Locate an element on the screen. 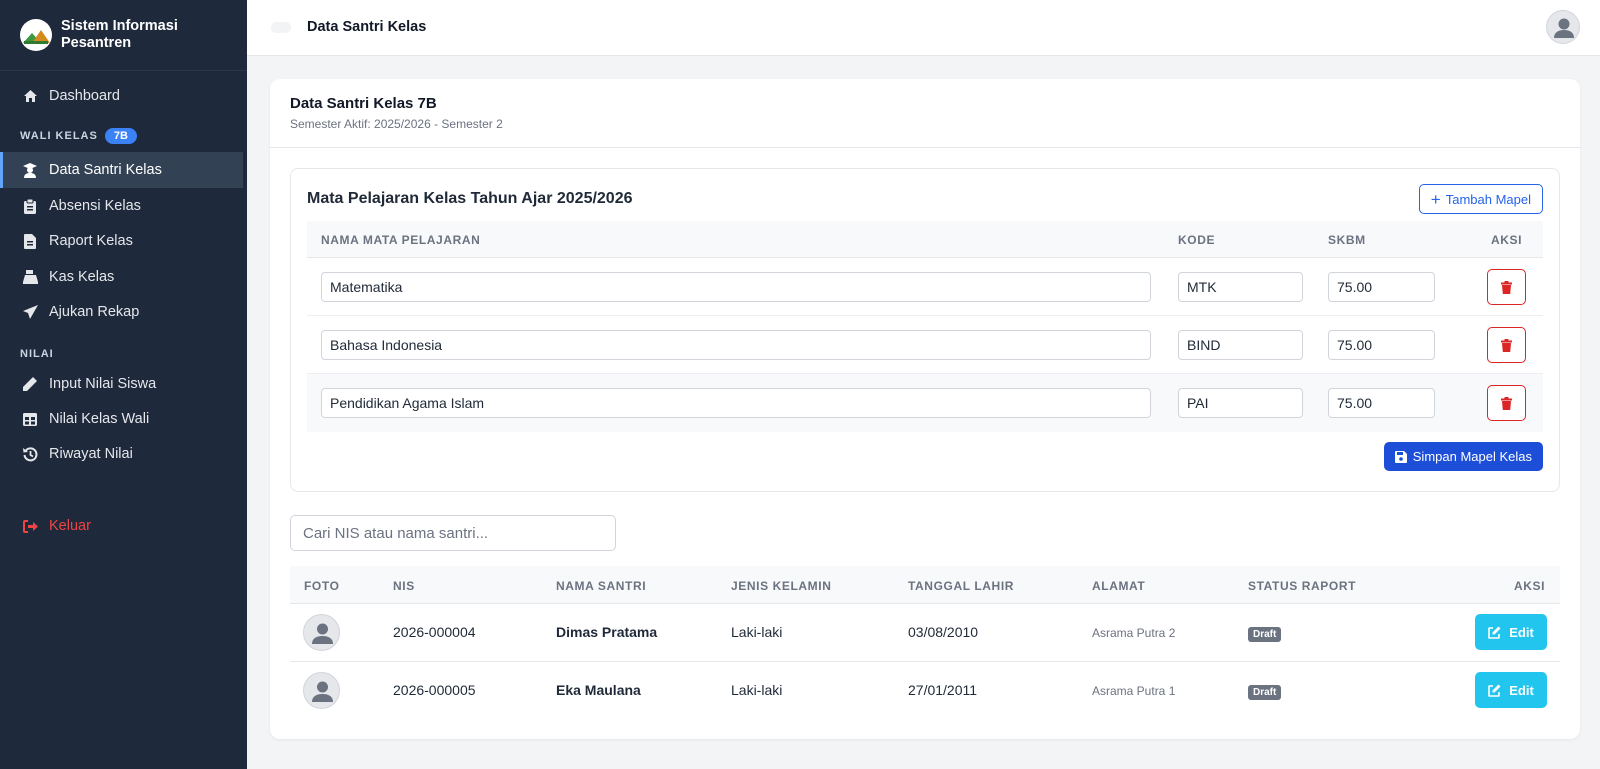  santri-address: Asrama Putra 2 is located at coordinates (1134, 633).